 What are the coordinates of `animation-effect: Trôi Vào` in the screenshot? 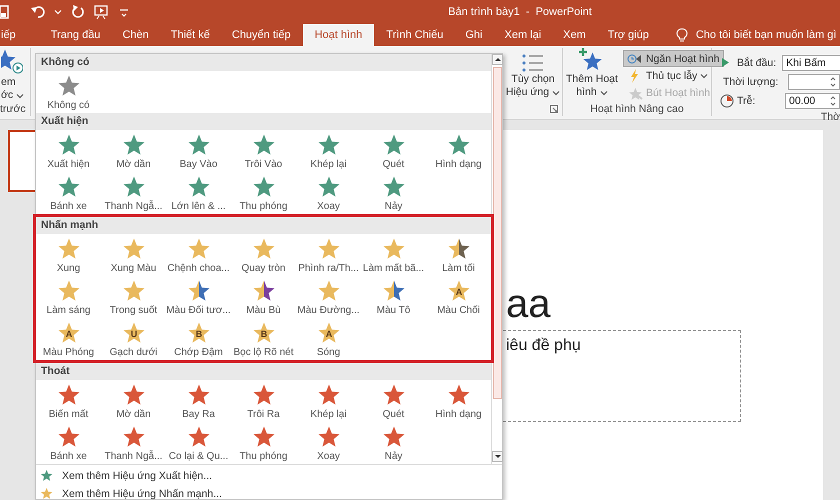 It's located at (263, 151).